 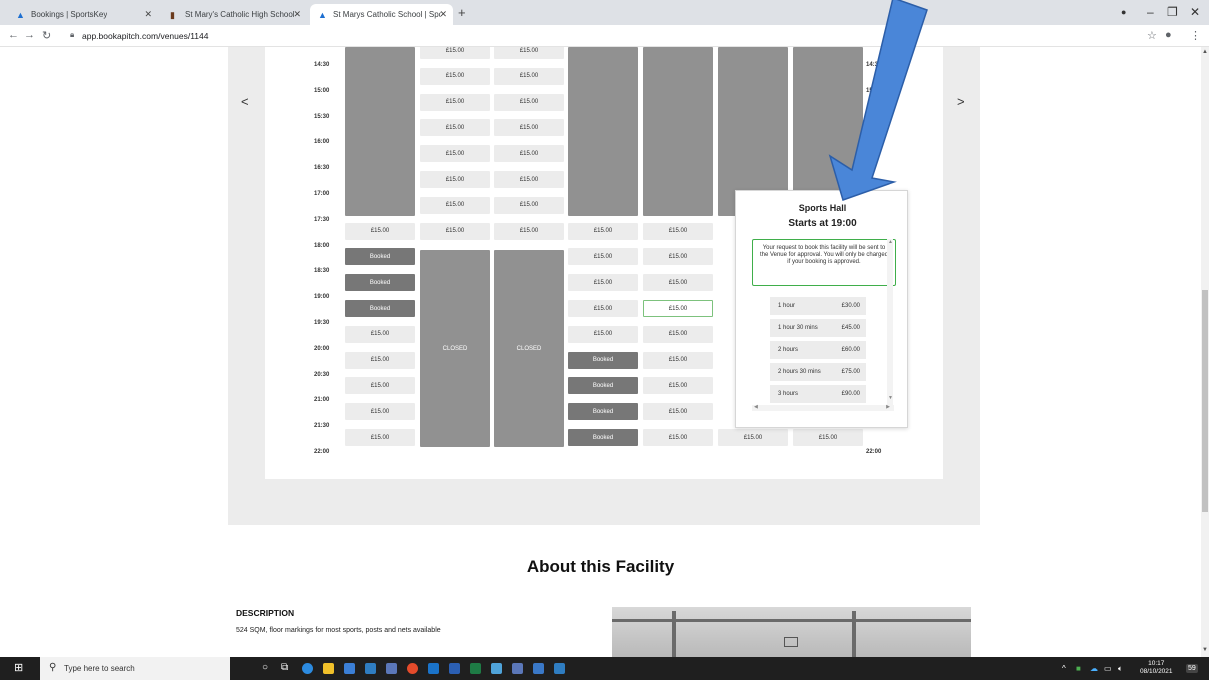 I want to click on profile-icon: ●, so click(x=1123, y=12).